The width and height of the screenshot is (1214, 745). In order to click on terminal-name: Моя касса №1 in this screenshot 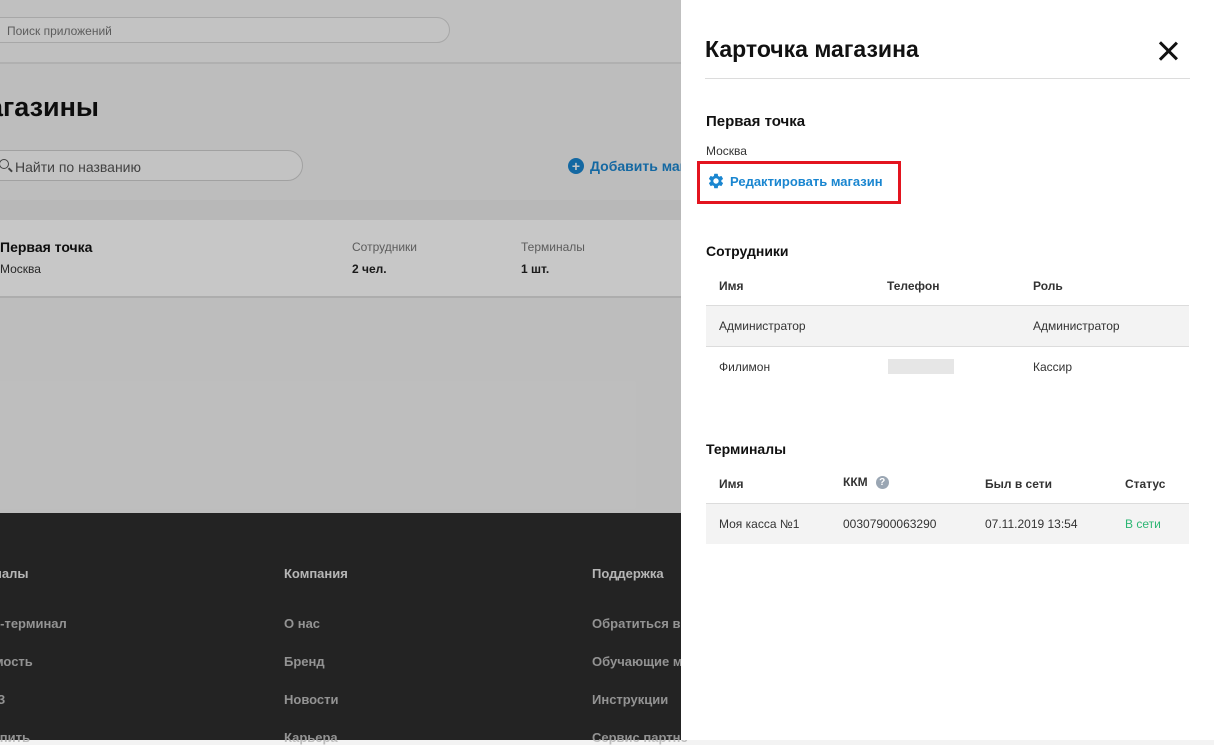, I will do `click(759, 524)`.